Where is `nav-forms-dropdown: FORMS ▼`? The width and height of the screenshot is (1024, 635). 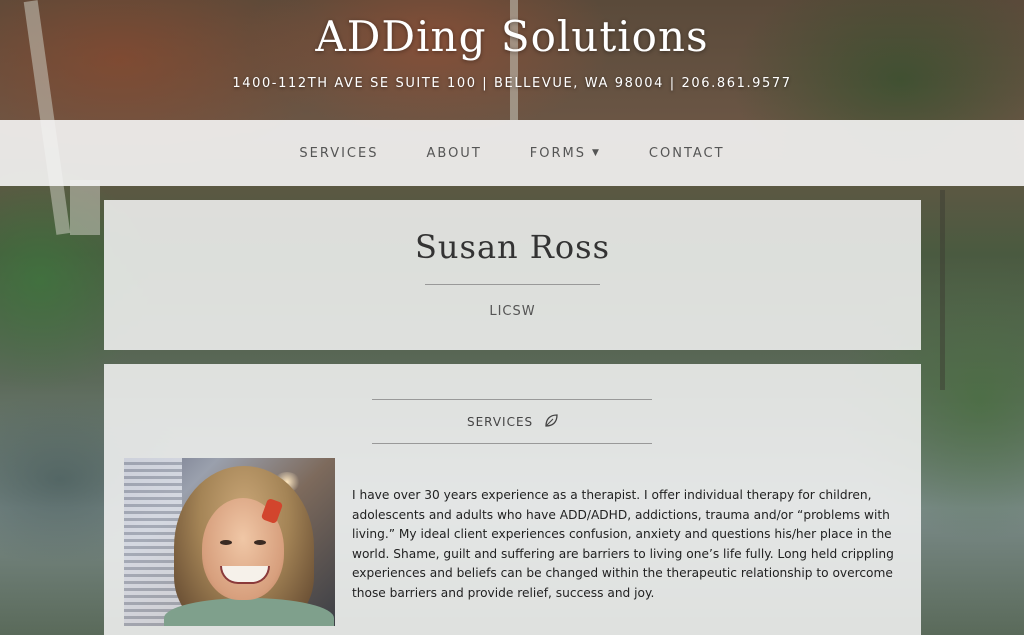
nav-forms-dropdown: FORMS ▼ is located at coordinates (565, 153).